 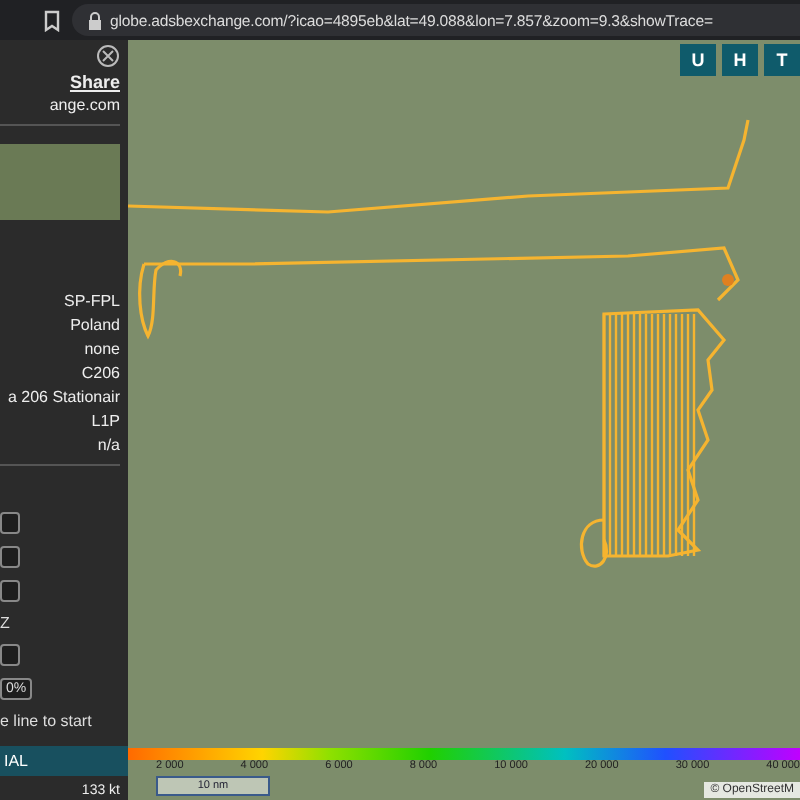 I want to click on lock-icon, so click(x=95, y=20).